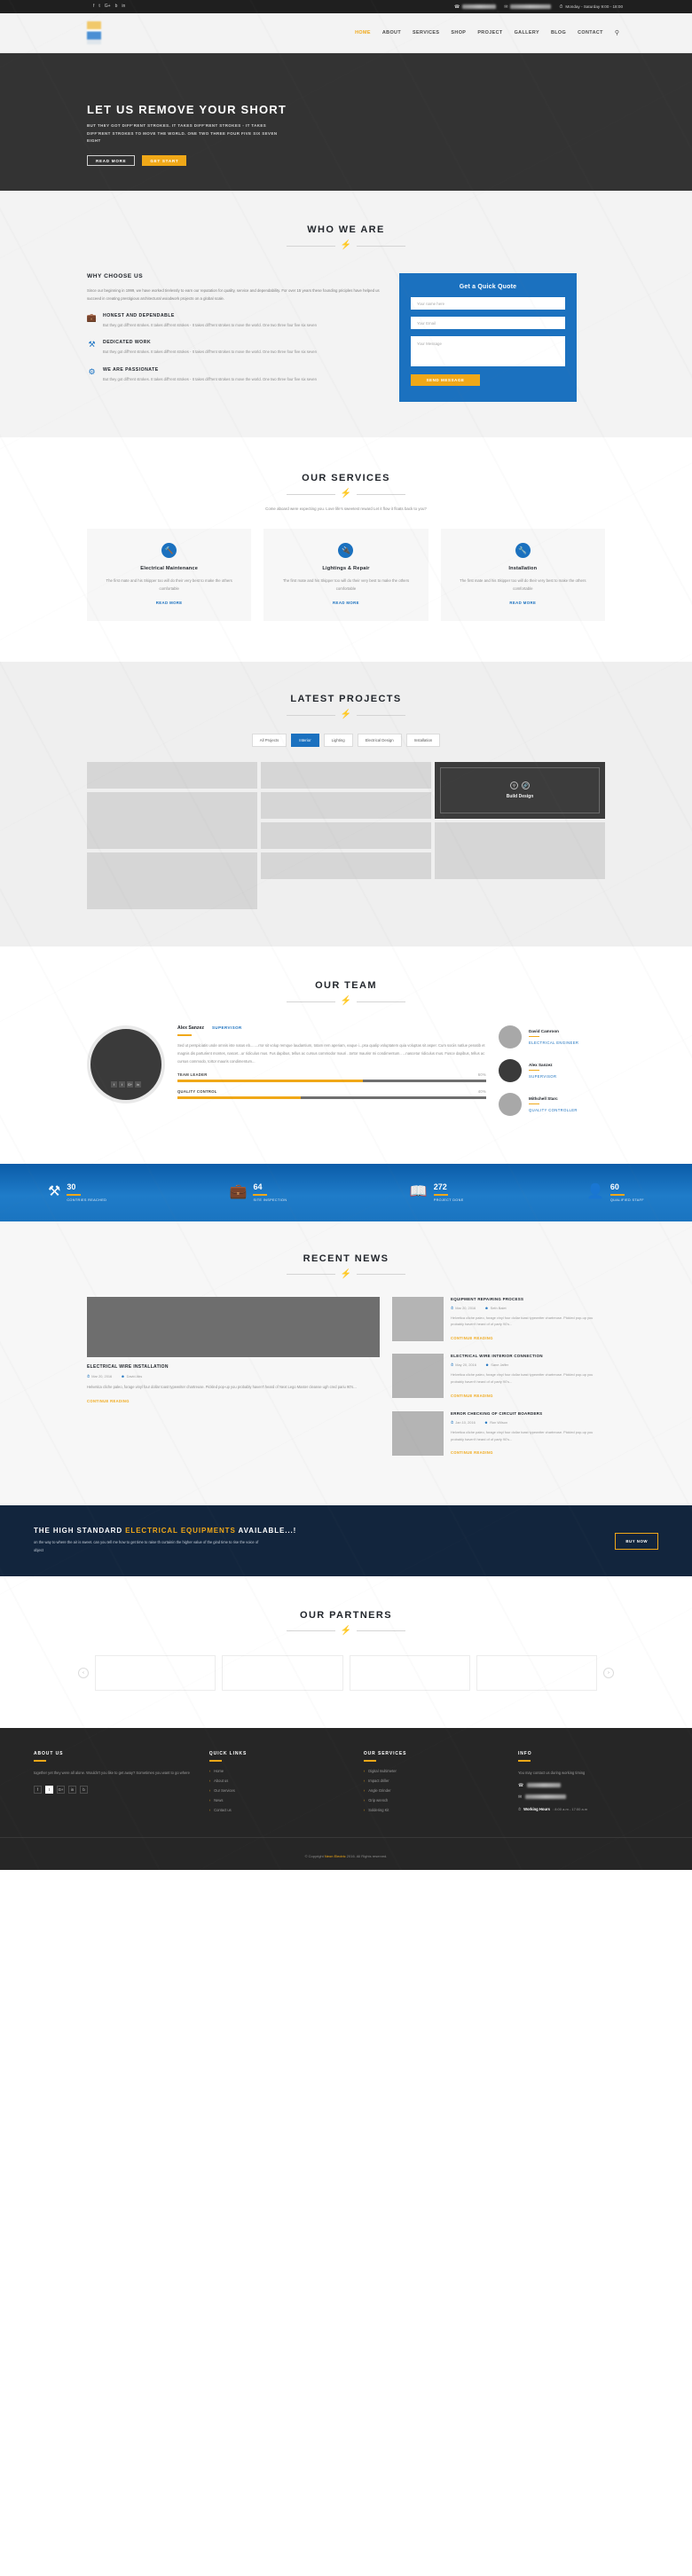 The width and height of the screenshot is (692, 2576). I want to click on footer-link: › Digital multimeter, so click(434, 1771).